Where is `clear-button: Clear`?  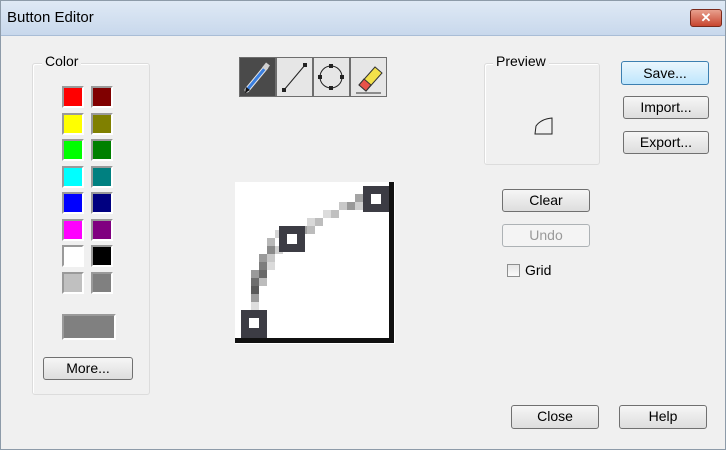 clear-button: Clear is located at coordinates (546, 200).